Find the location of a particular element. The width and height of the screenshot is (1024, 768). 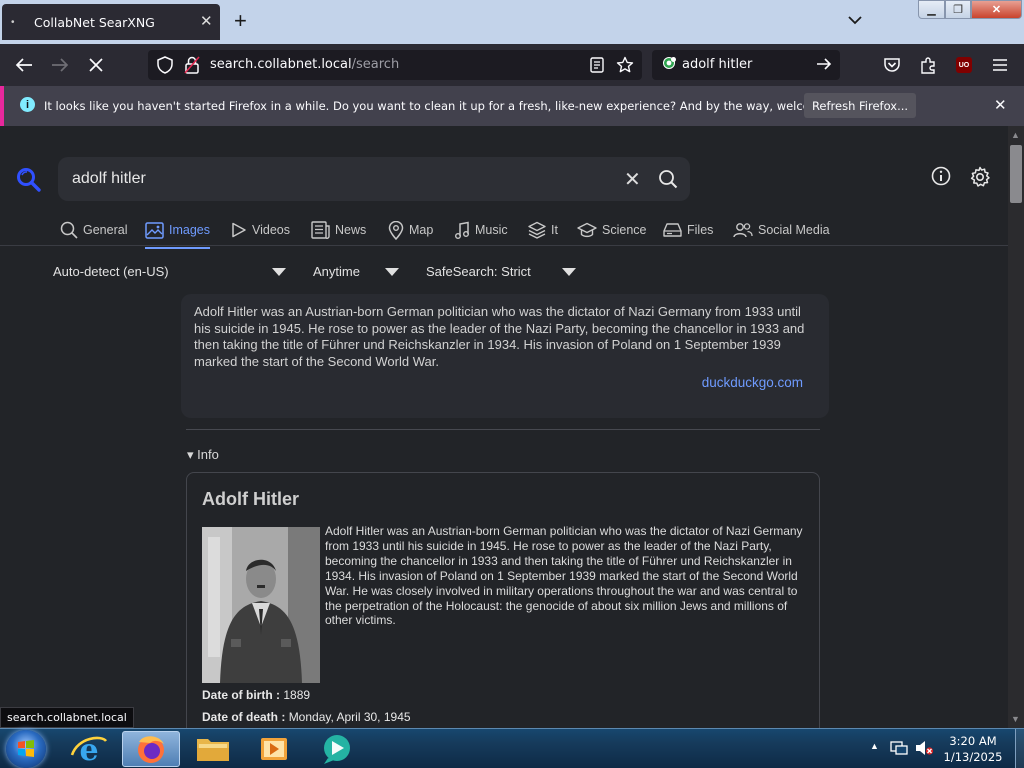

play-icon is located at coordinates (239, 230).